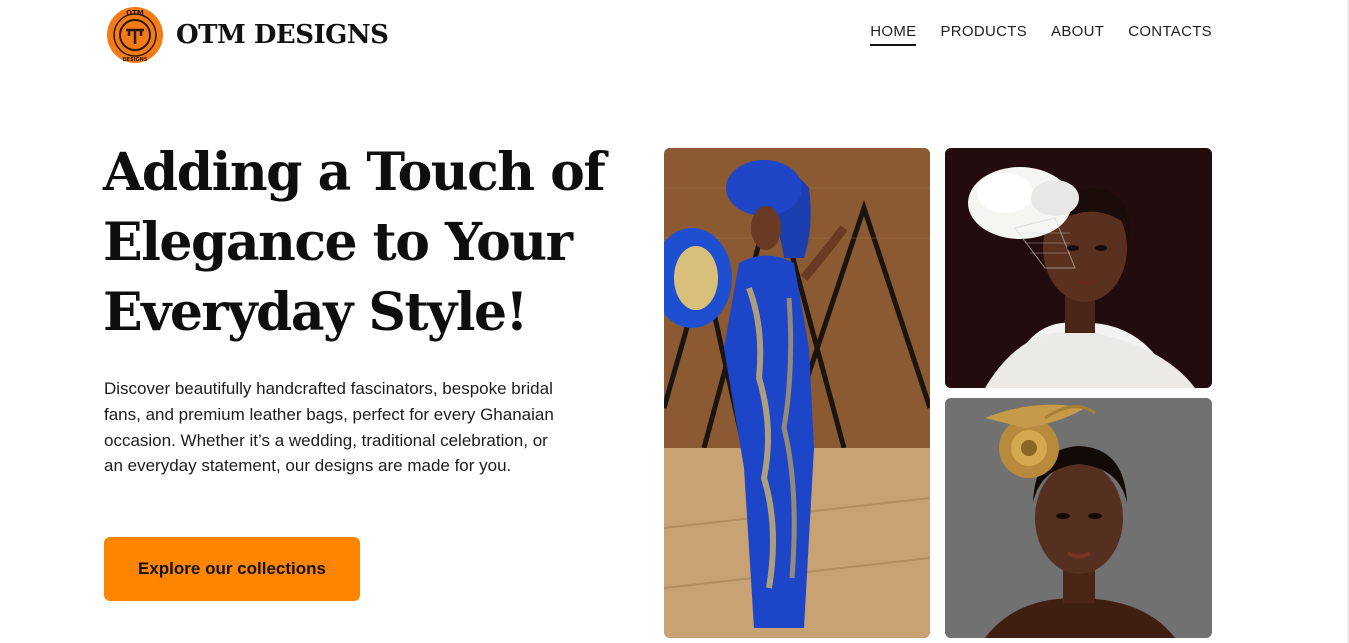 Image resolution: width=1349 pixels, height=643 pixels. I want to click on logo: OTM DESIGNS OTM DESIGNS, so click(247, 35).